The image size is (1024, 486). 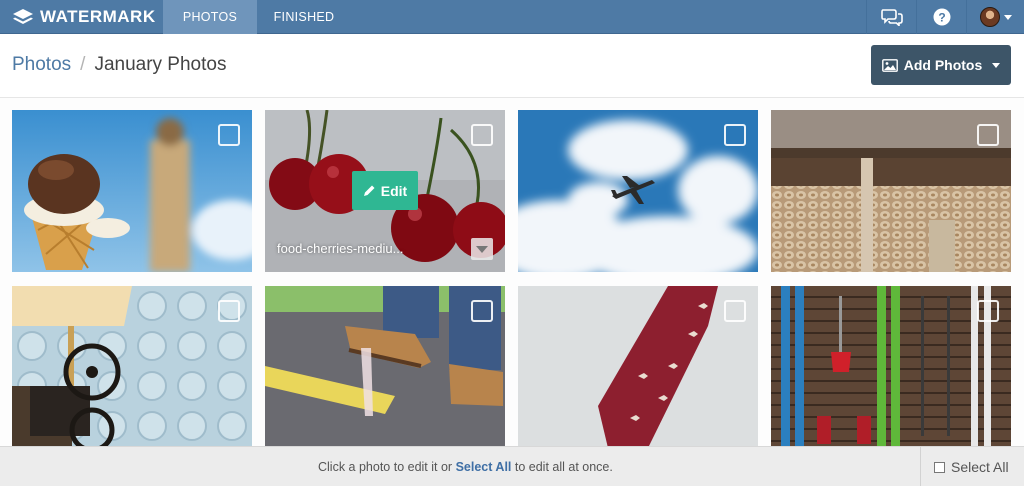 I want to click on help-icon: ?, so click(x=941, y=17).